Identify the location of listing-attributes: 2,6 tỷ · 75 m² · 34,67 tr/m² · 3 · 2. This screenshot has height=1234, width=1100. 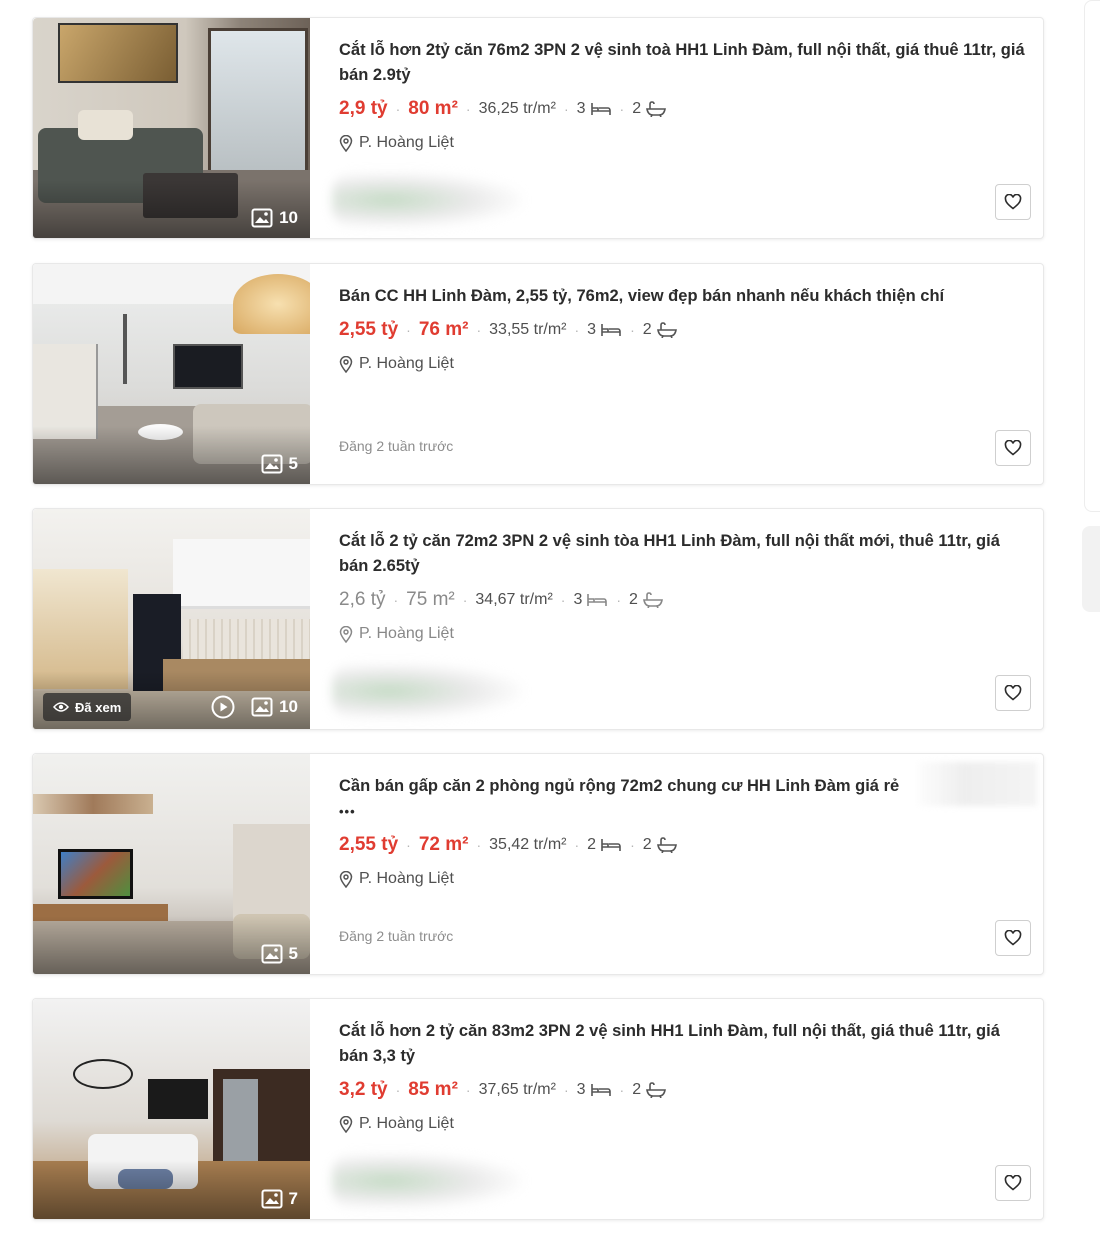
(684, 600).